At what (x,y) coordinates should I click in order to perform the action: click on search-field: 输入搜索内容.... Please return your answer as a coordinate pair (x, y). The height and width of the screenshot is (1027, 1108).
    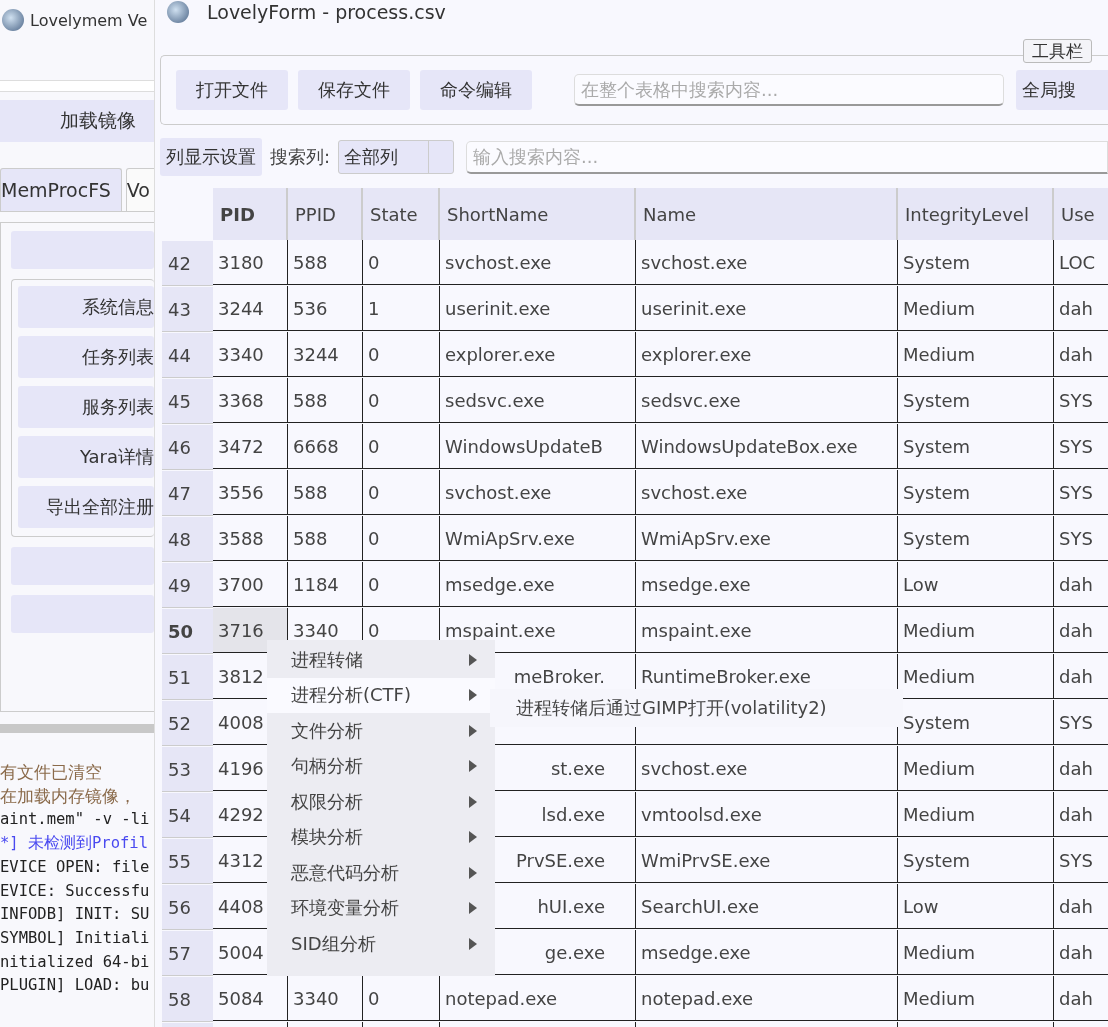
    Looking at the image, I should click on (787, 157).